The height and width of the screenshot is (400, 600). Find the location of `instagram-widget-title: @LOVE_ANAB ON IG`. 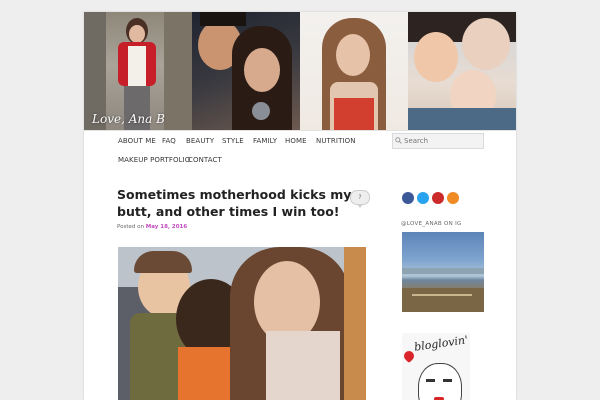

instagram-widget-title: @LOVE_ANAB ON IG is located at coordinates (431, 224).